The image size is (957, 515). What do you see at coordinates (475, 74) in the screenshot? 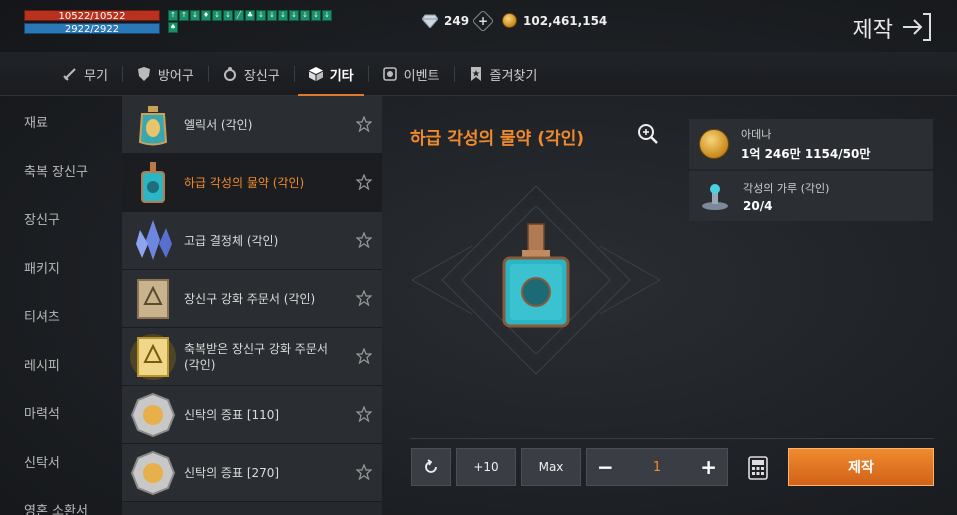
I see `bookmark-icon` at bounding box center [475, 74].